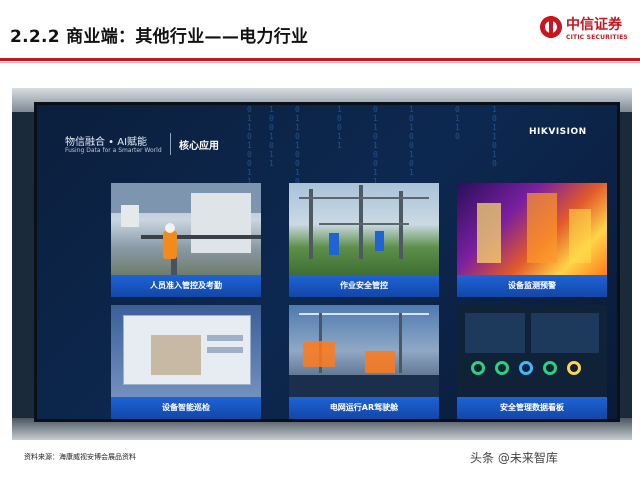 The width and height of the screenshot is (640, 480). Describe the element at coordinates (80, 457) in the screenshot. I see `source-note: 资料来源：海康威视安博会展品资料` at that location.